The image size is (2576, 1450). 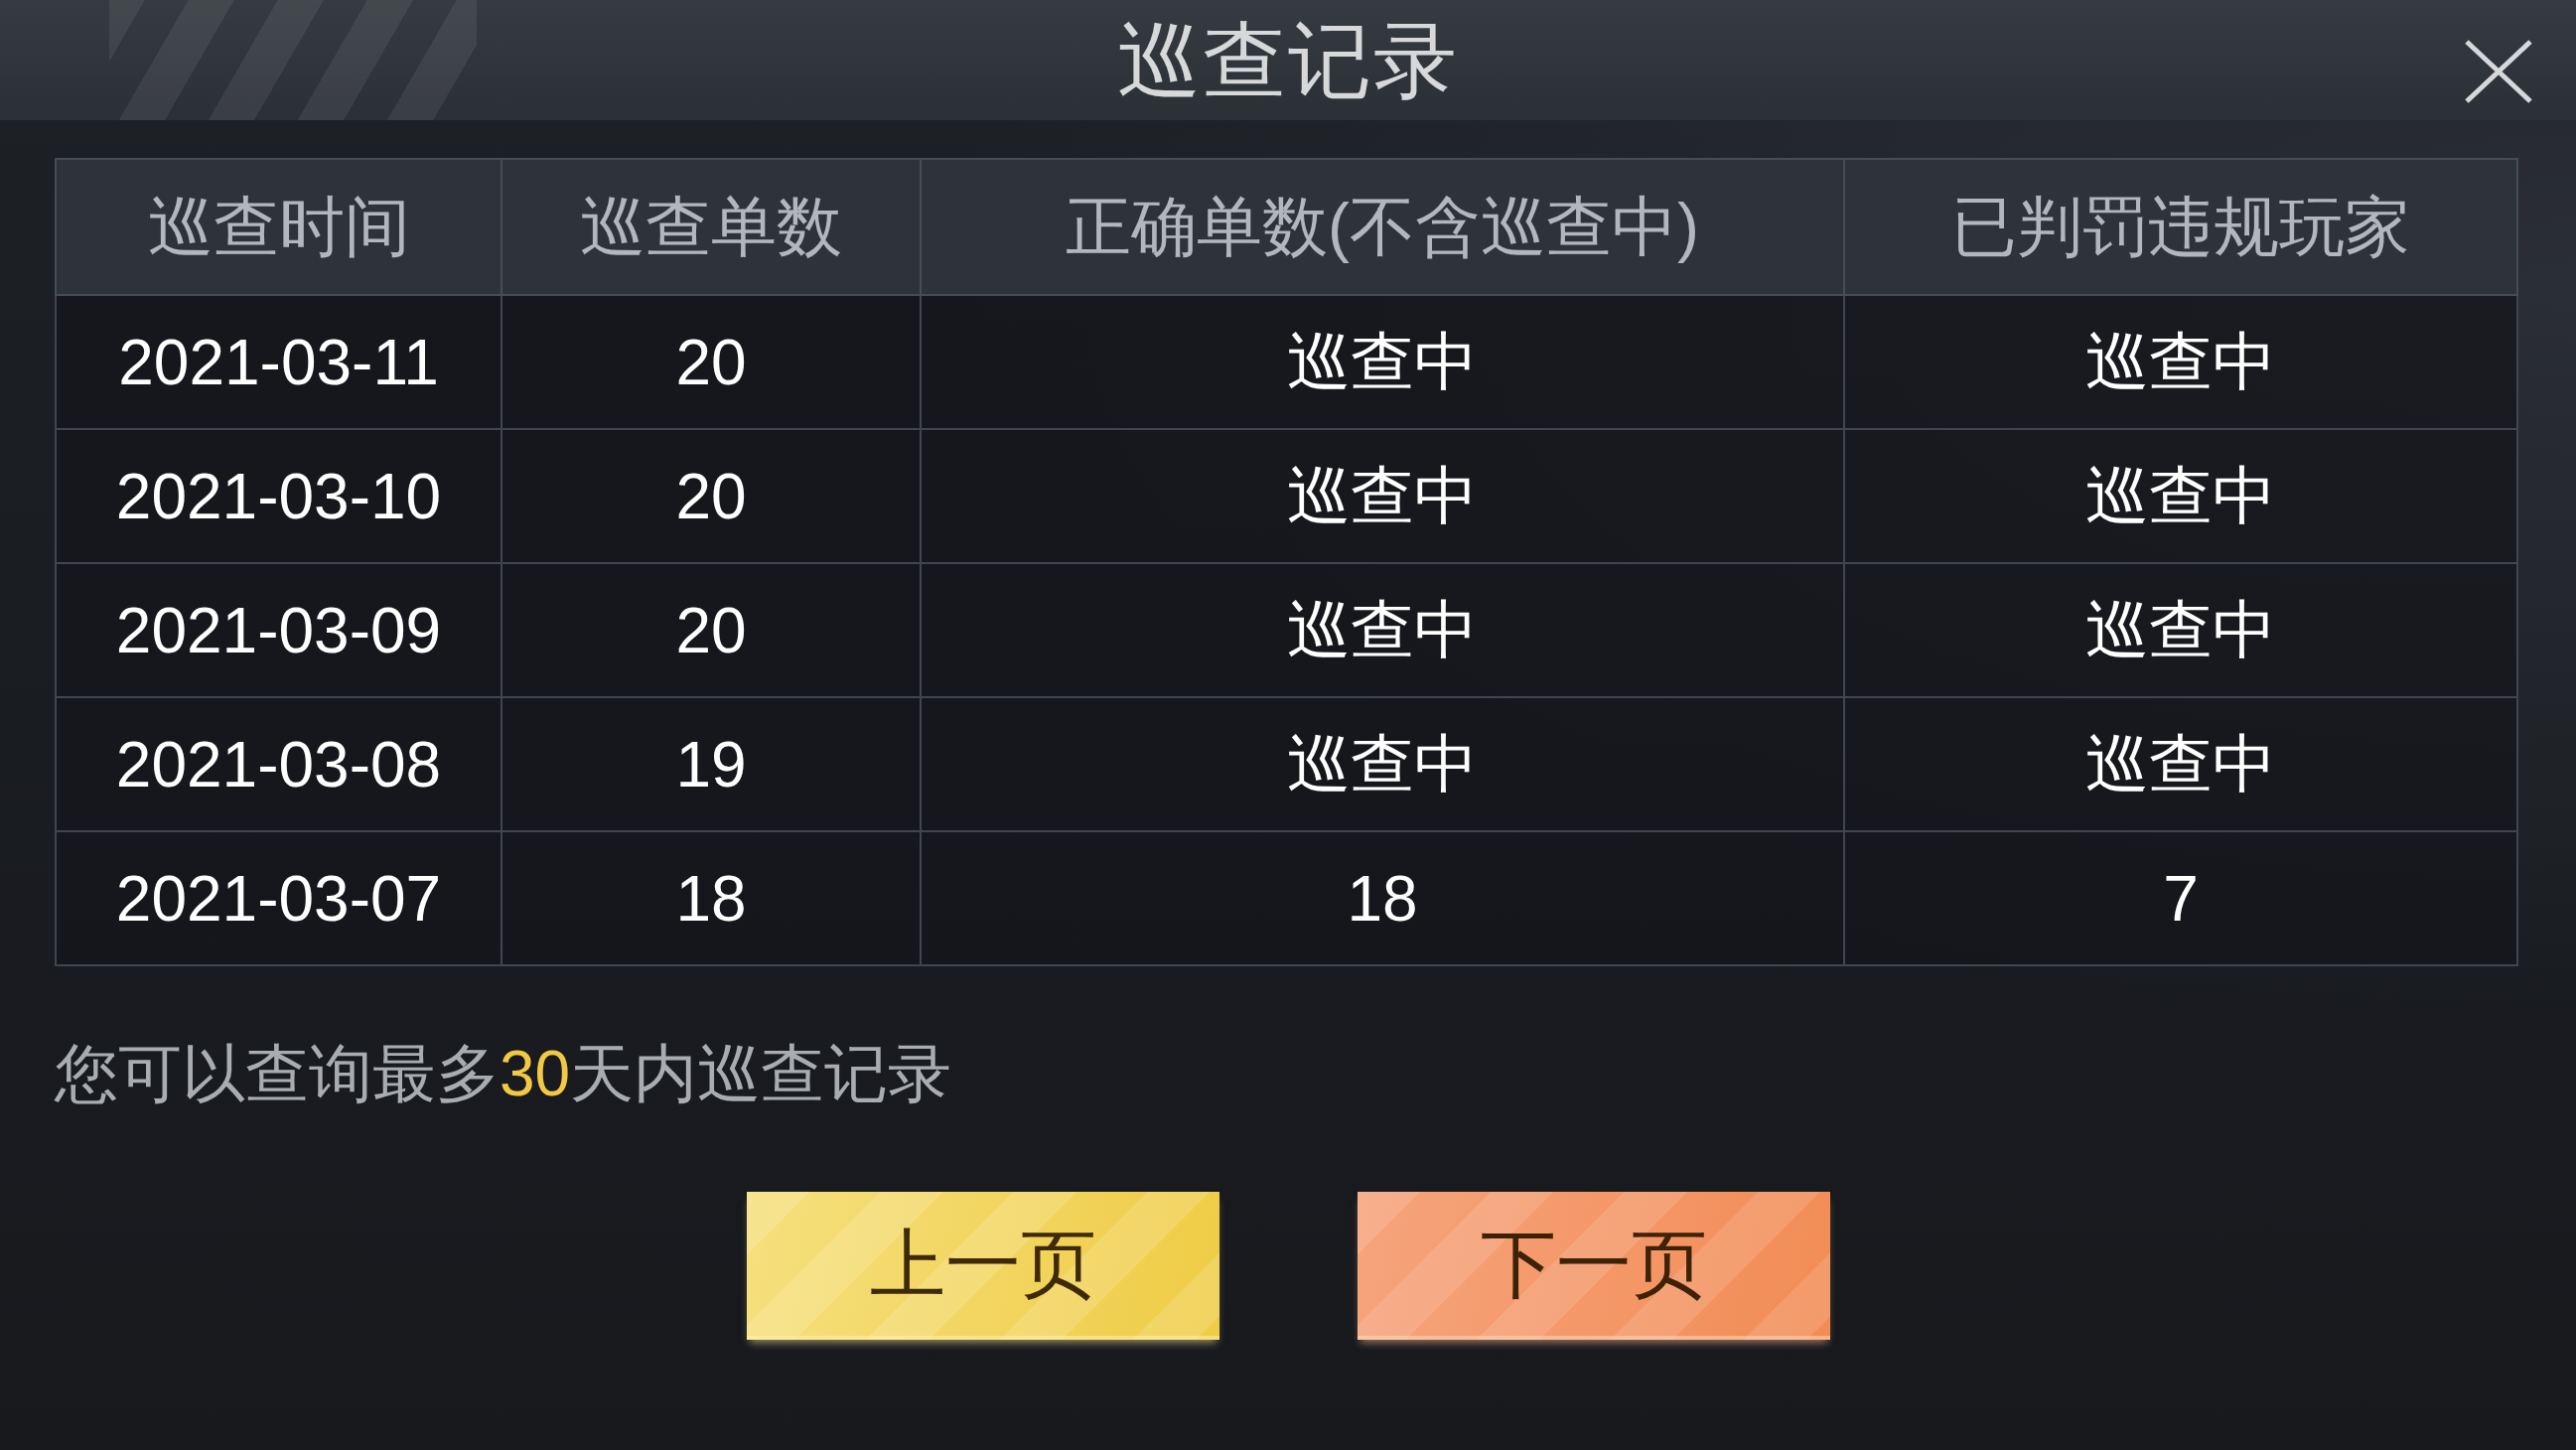 I want to click on column-header: 巡查时间, so click(x=278, y=227).